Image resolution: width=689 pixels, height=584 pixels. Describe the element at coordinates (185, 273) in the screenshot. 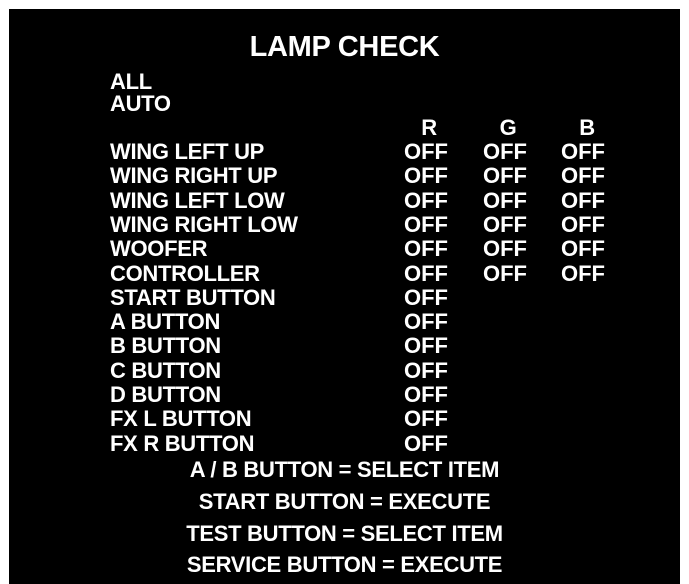

I see `lamp-name: CONTROLLER` at that location.